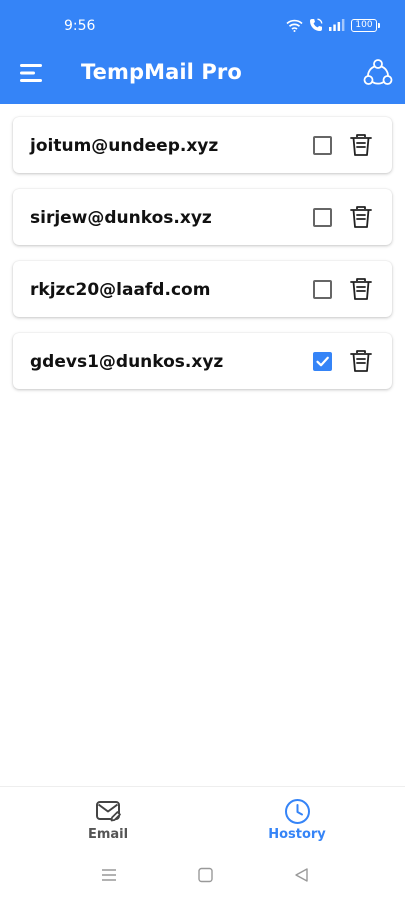  Describe the element at coordinates (297, 811) in the screenshot. I see `clock-icon` at that location.